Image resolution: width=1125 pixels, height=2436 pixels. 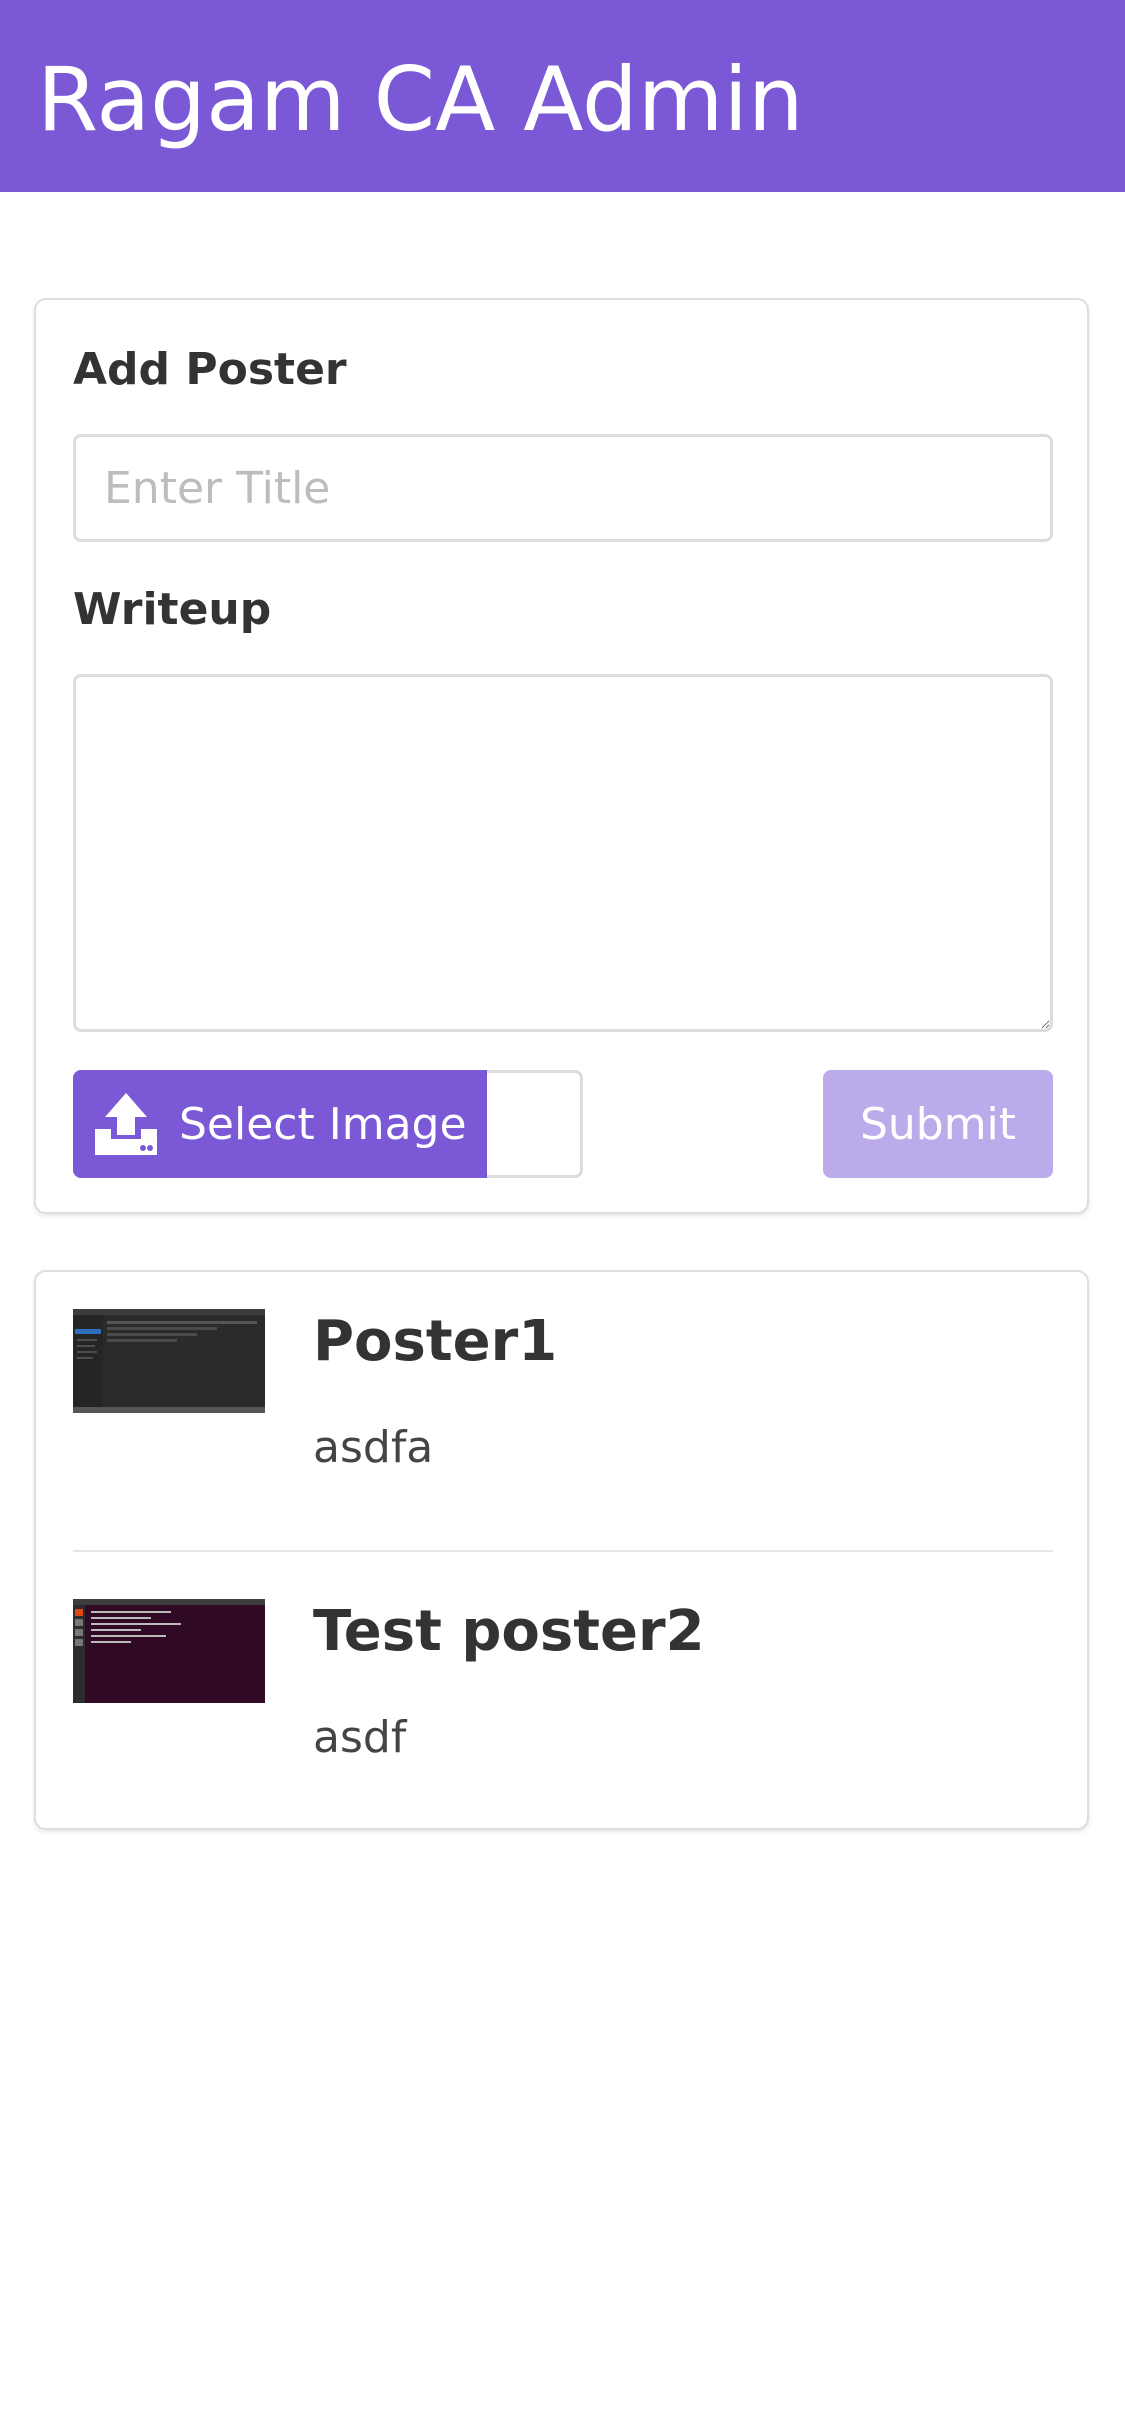 I want to click on select-image-label: Select Image, so click(x=323, y=1124).